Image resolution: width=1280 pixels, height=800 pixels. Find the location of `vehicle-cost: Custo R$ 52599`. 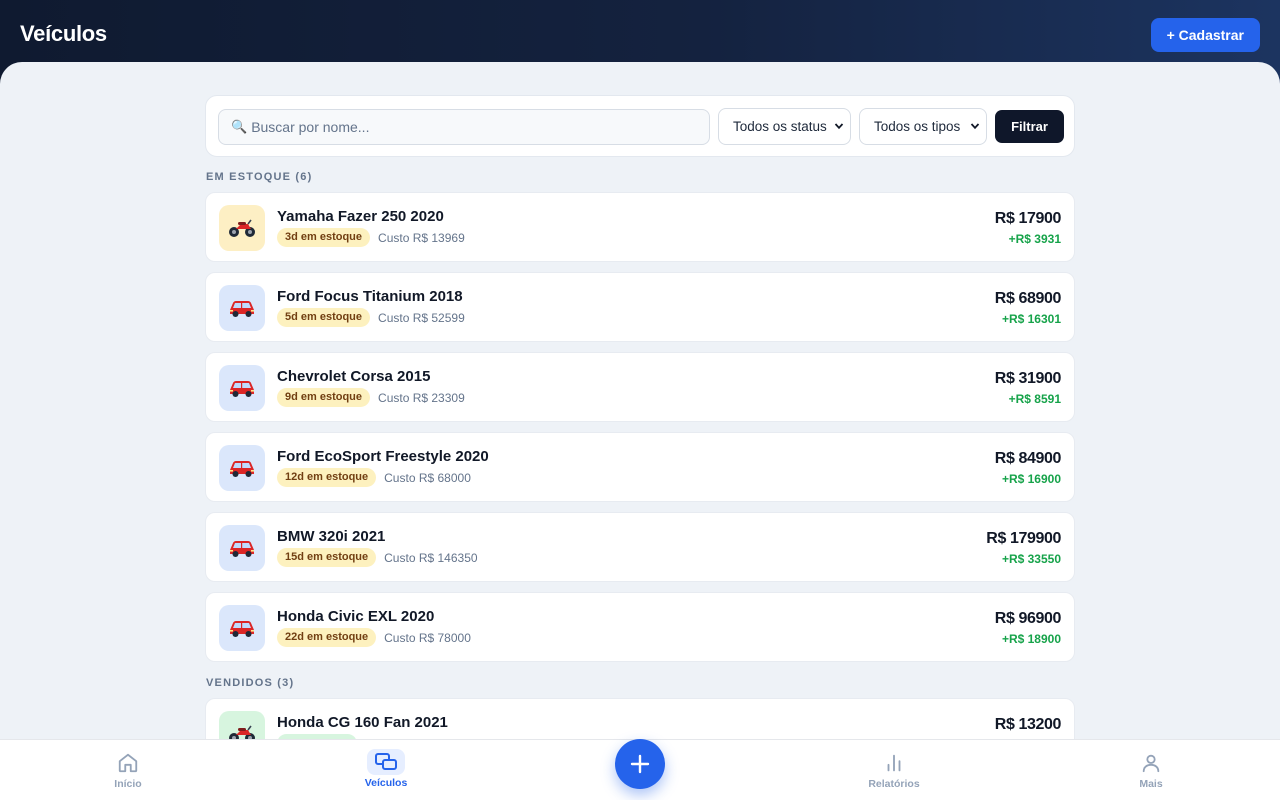

vehicle-cost: Custo R$ 52599 is located at coordinates (421, 317).